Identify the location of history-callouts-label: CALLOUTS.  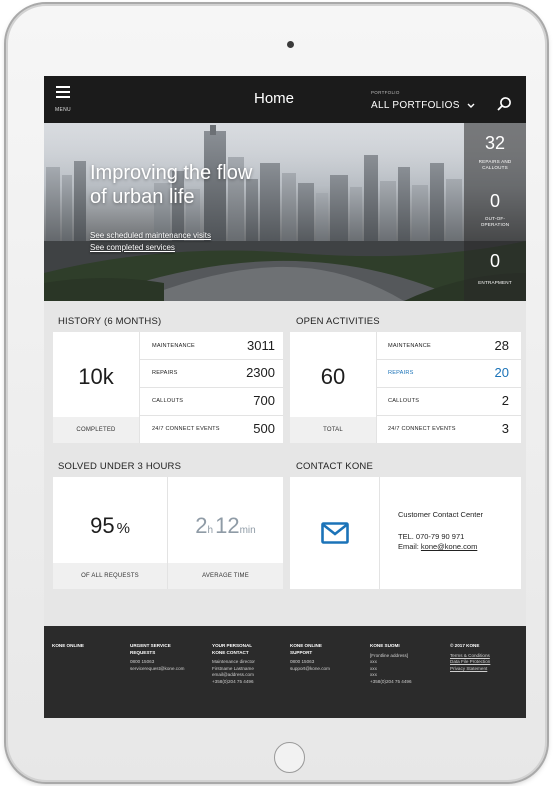
(168, 401).